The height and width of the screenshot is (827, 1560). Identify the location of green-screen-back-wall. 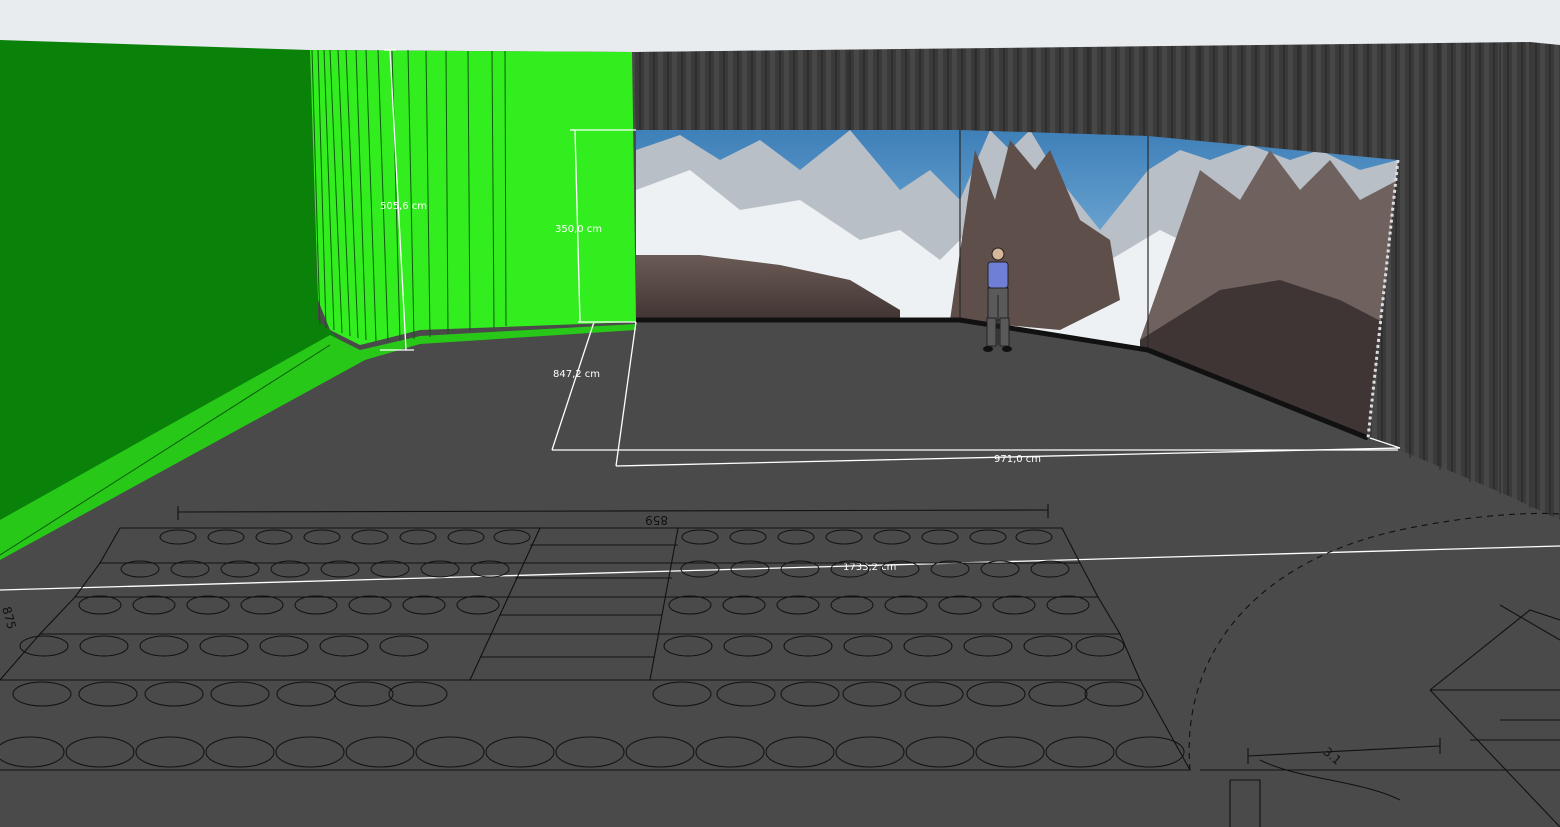
(473, 197).